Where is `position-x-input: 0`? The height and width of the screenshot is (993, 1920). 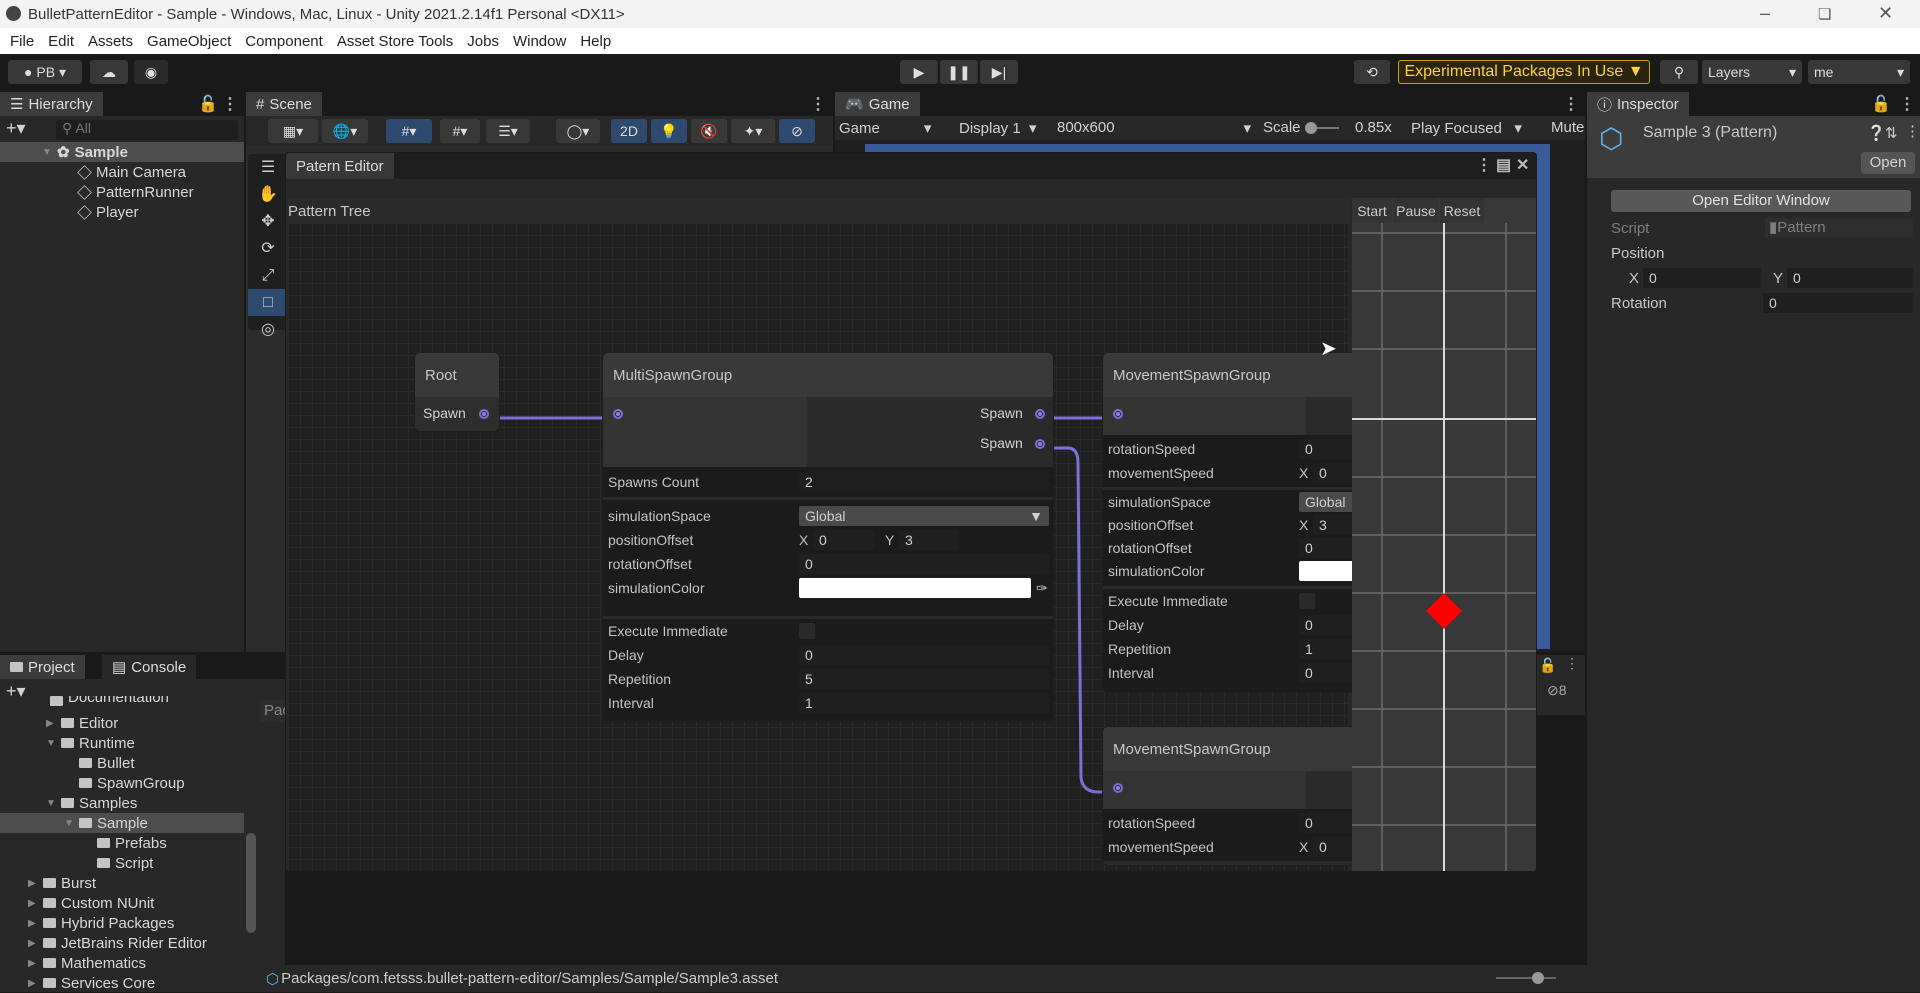
position-x-input: 0 is located at coordinates (1702, 278).